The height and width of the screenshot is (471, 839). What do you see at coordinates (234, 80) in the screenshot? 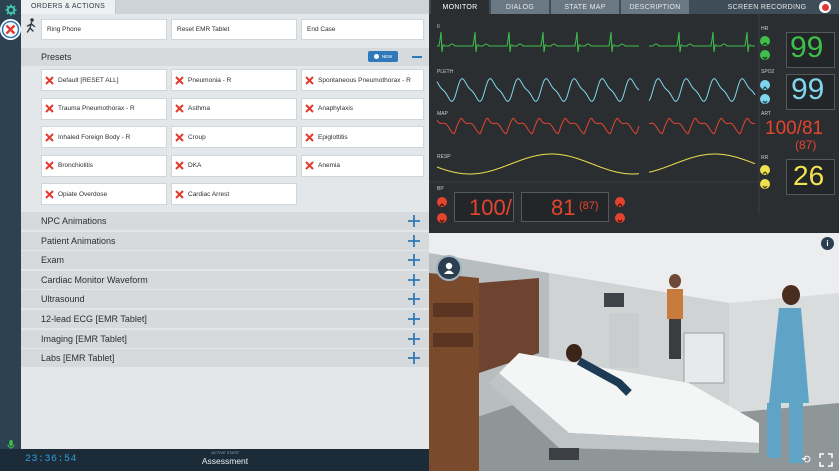
I see `preset-button: Pneumonia - R` at bounding box center [234, 80].